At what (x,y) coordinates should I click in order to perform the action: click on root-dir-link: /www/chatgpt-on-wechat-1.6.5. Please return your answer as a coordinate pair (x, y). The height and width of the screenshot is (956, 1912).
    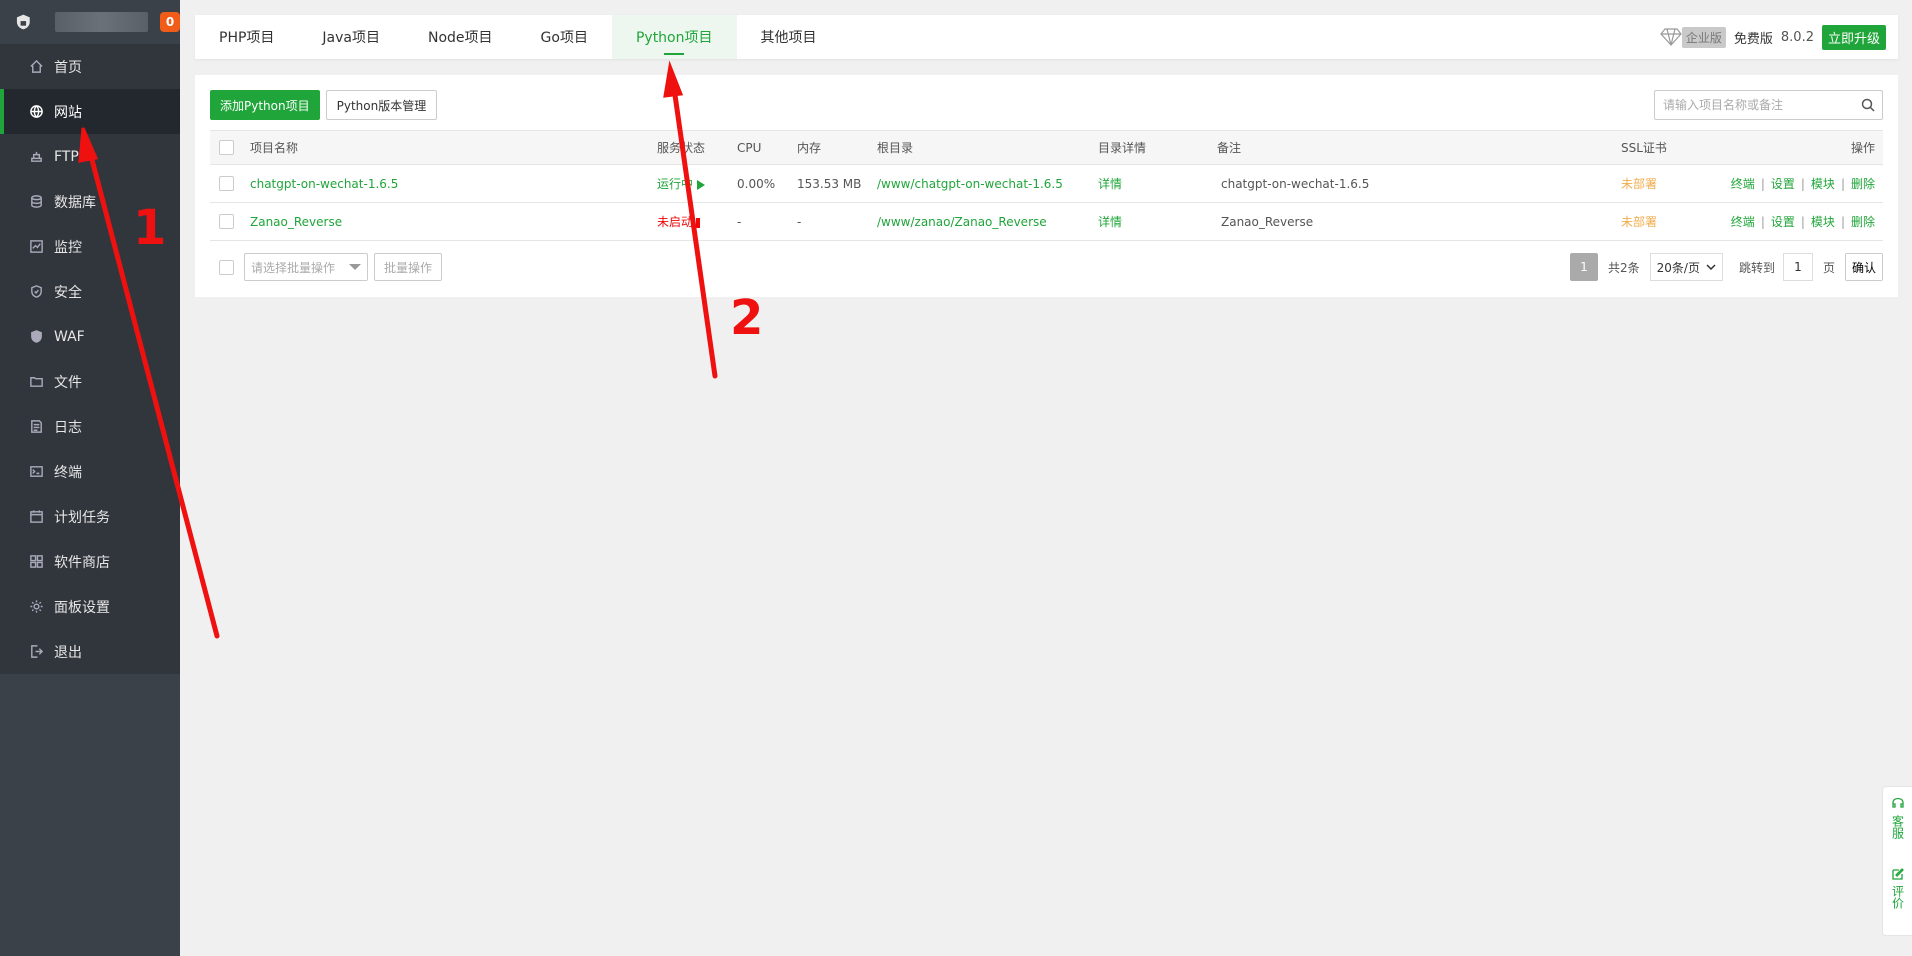
    Looking at the image, I should click on (970, 184).